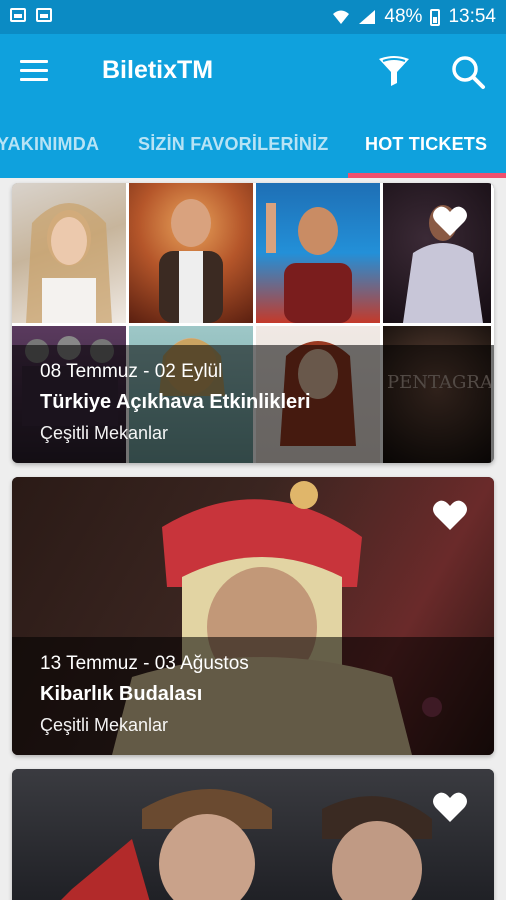 This screenshot has height=900, width=506. I want to click on tab-hot-tickets: HOT TICKETS, so click(426, 144).